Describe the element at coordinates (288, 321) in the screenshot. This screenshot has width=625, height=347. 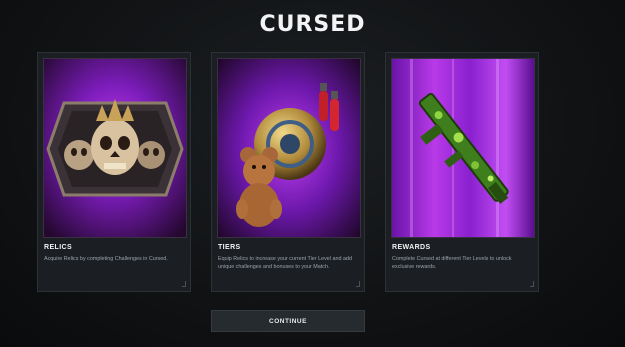
I see `continue-button: CONTINUE` at that location.